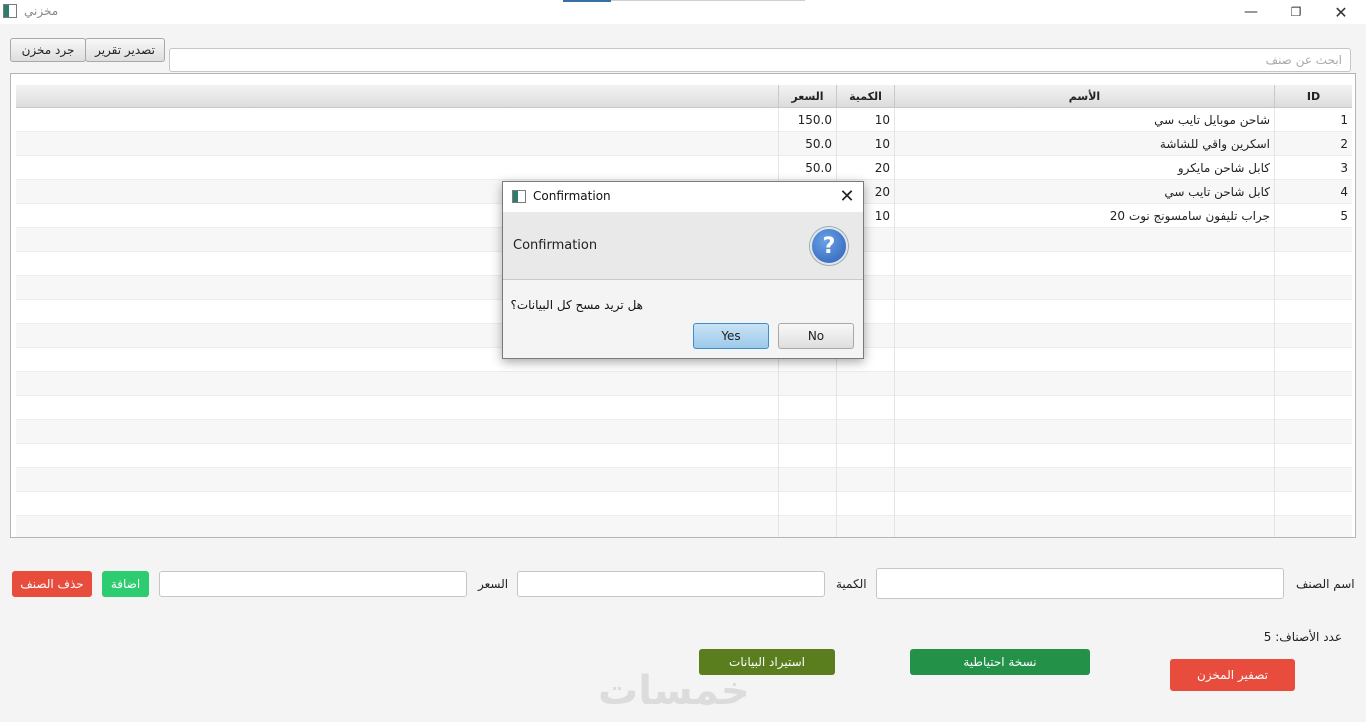 The height and width of the screenshot is (722, 1366). What do you see at coordinates (1212, 120) in the screenshot?
I see `cell-name: شاحن موبايل تايب سي` at bounding box center [1212, 120].